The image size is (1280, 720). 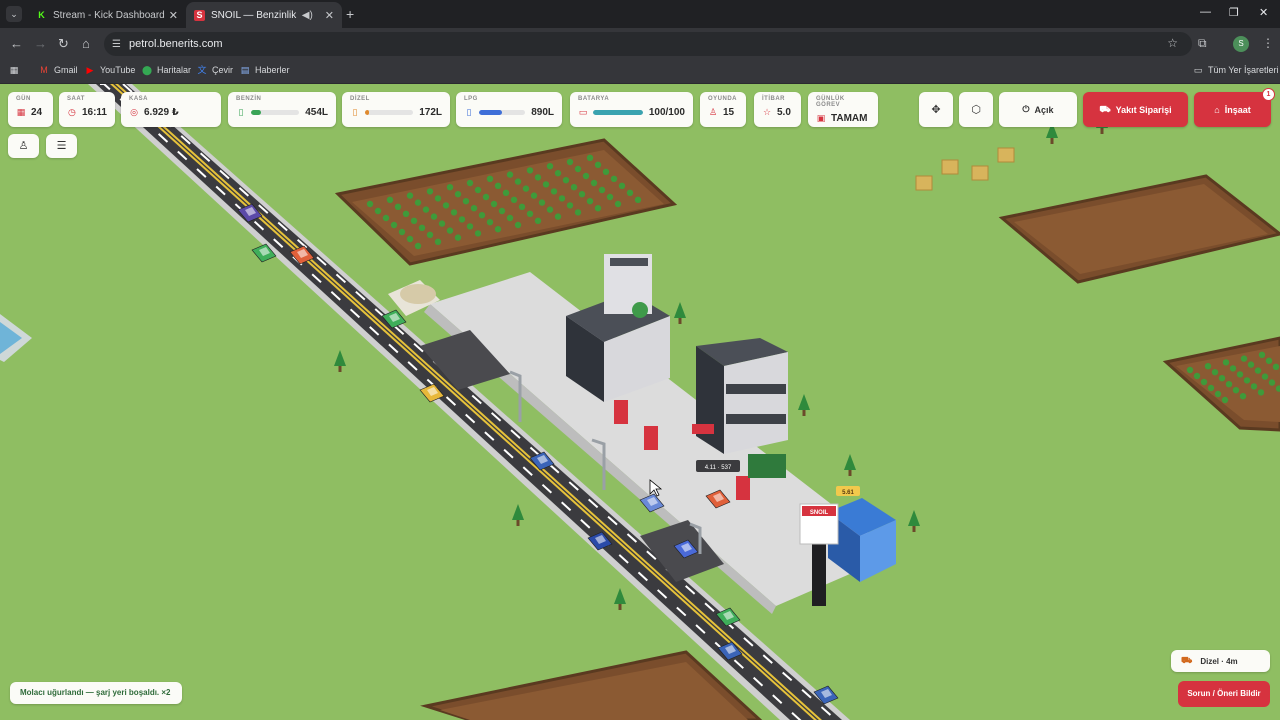 I want to click on minimize-icon: —, so click(x=1205, y=12).